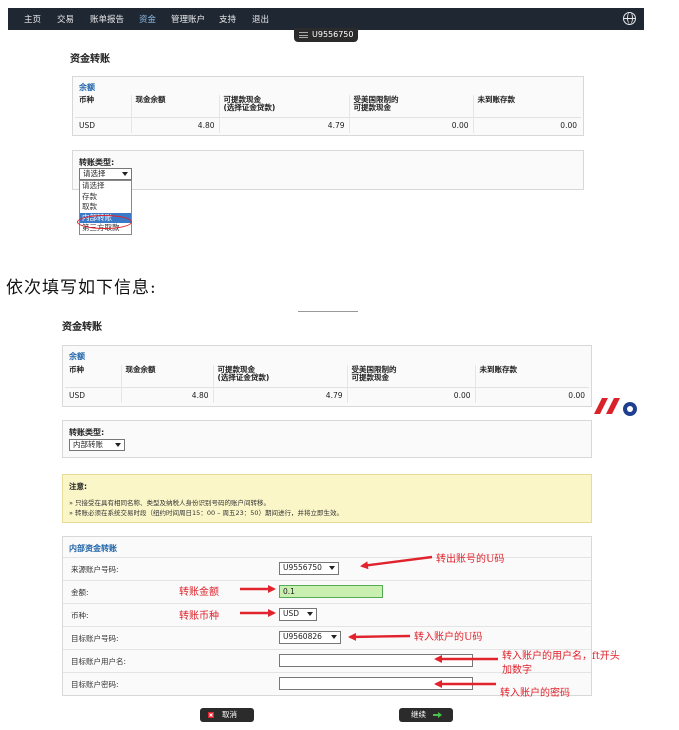 The width and height of the screenshot is (679, 730). I want to click on annotation-in-account: 转入账户的U码, so click(448, 637).